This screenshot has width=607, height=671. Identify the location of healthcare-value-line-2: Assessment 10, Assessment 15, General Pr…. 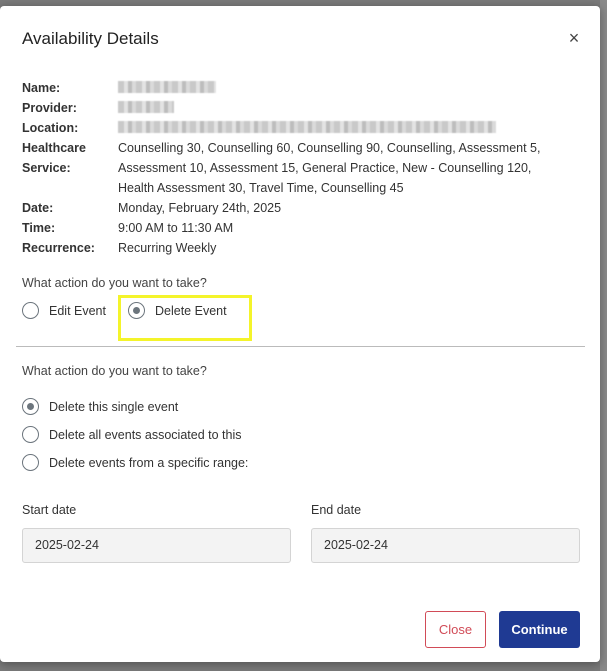
(325, 168).